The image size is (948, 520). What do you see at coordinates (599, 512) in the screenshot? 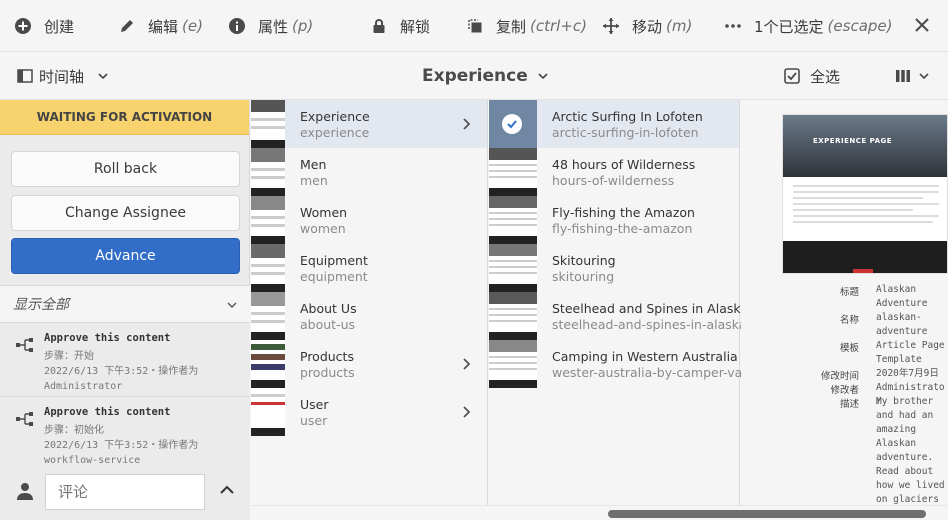
I see `horizontal-scrollbar` at bounding box center [599, 512].